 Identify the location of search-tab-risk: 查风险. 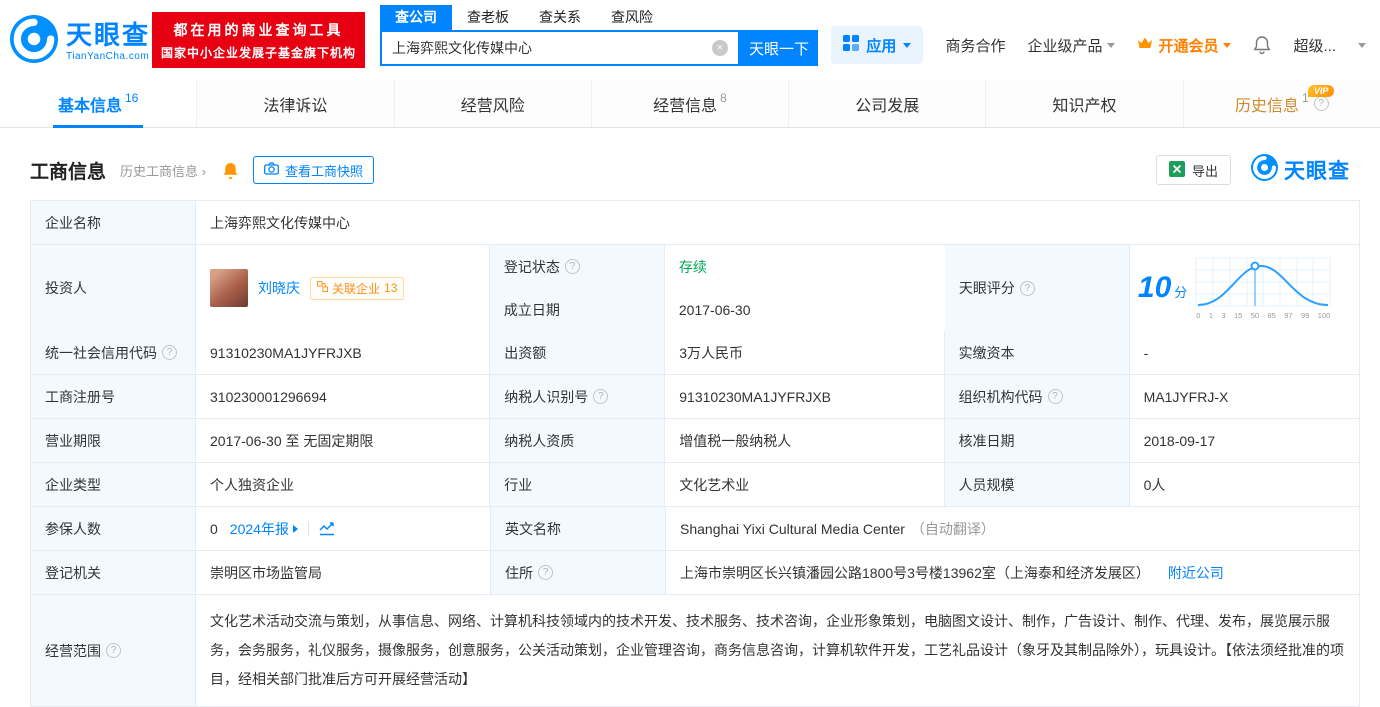
(632, 17).